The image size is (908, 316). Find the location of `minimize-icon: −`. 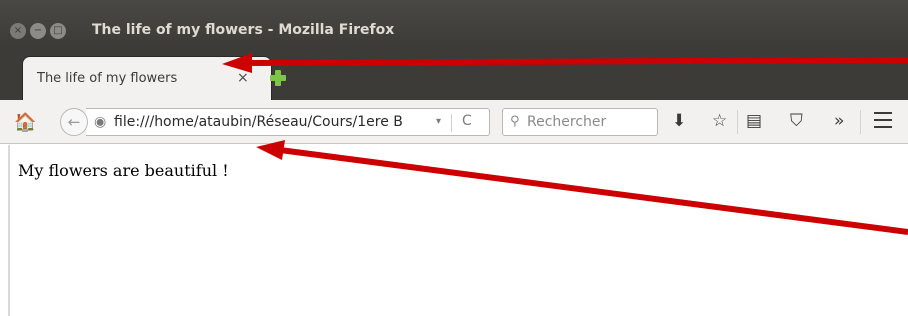

minimize-icon: − is located at coordinates (38, 30).